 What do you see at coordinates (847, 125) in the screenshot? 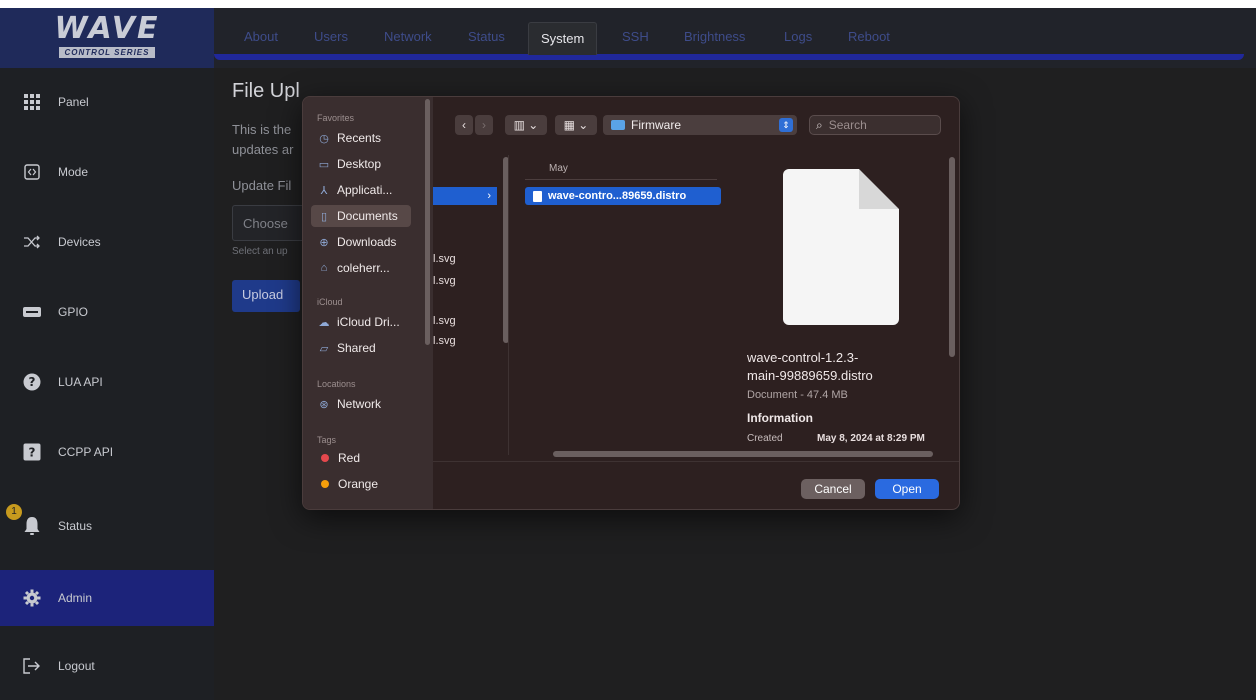
I see `search-placeholder: Search` at bounding box center [847, 125].